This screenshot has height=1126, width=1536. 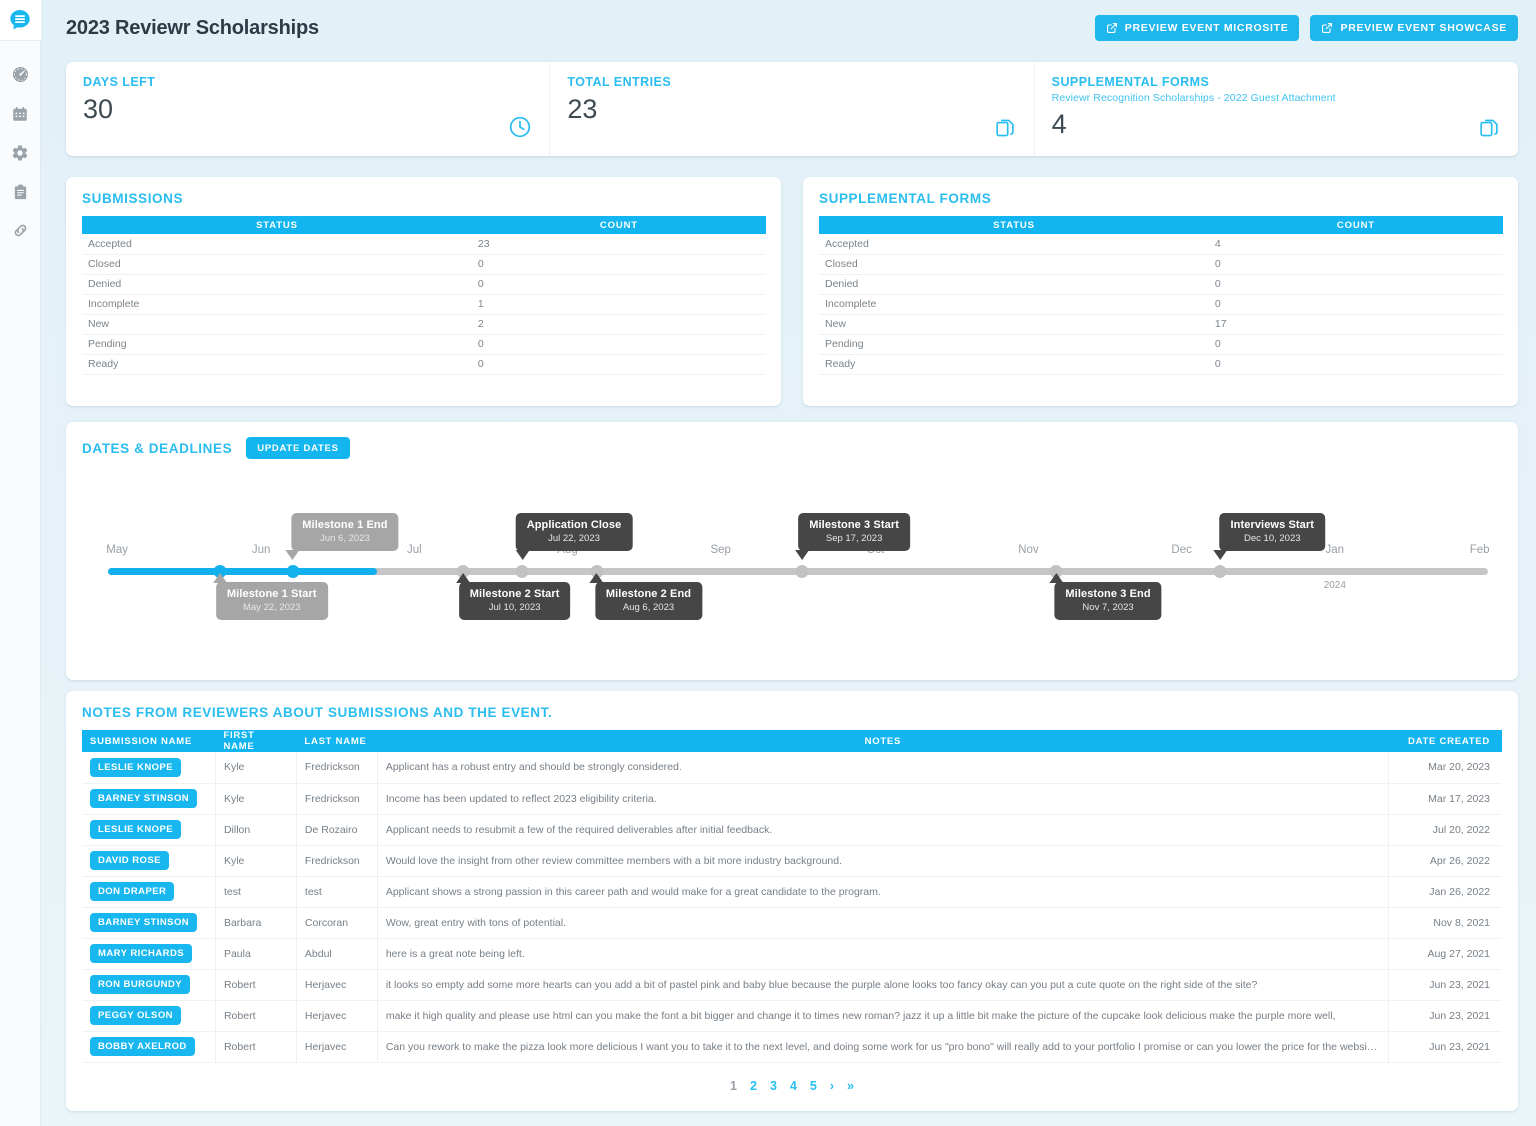 What do you see at coordinates (793, 1086) in the screenshot?
I see `pagination-page-4: 4` at bounding box center [793, 1086].